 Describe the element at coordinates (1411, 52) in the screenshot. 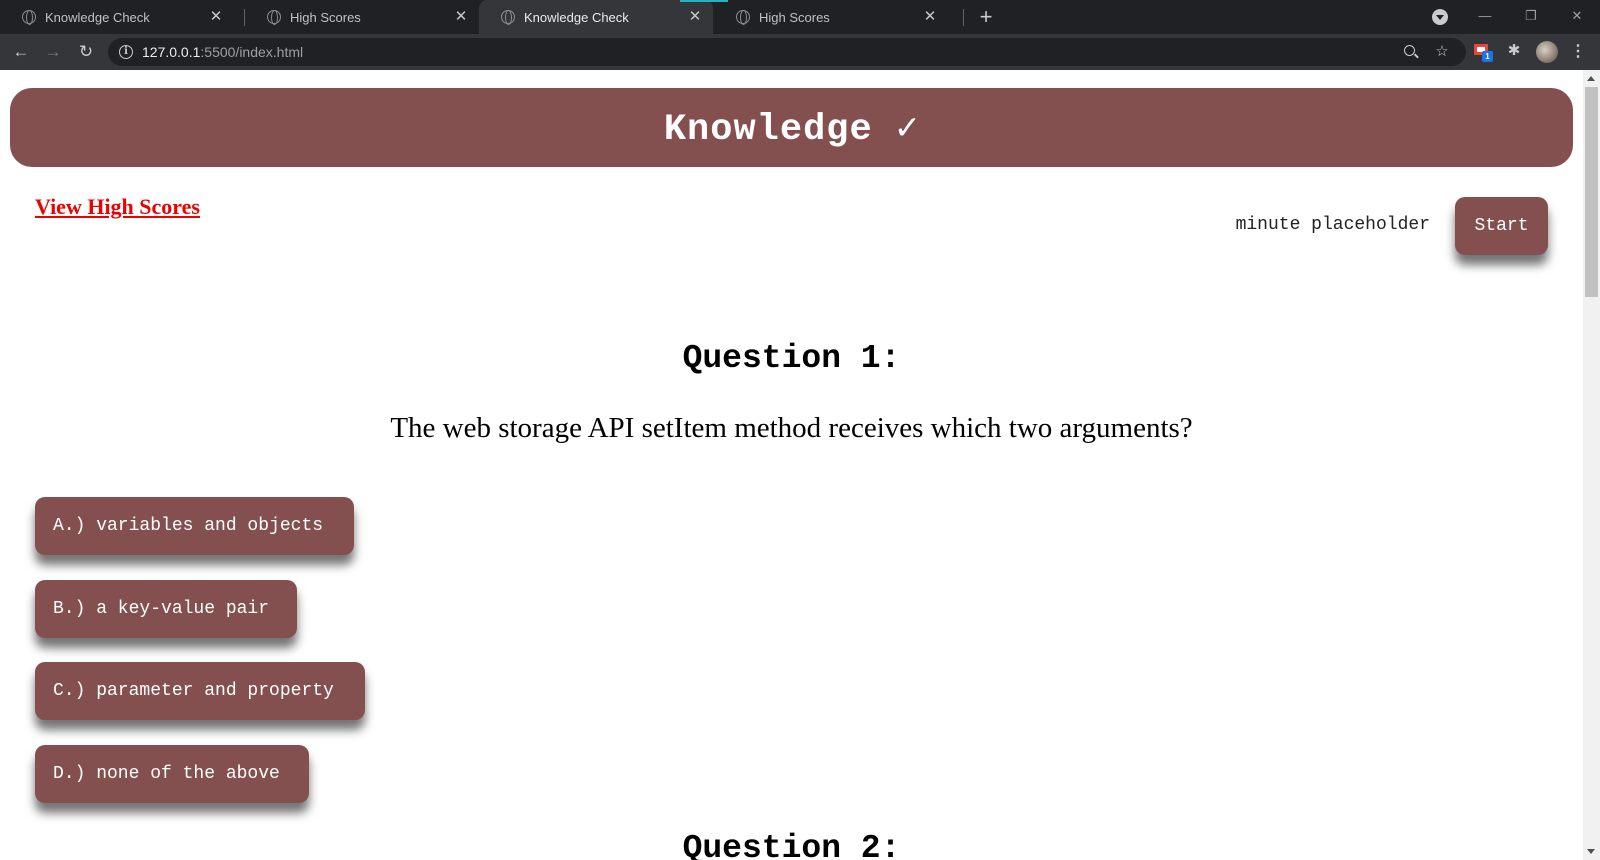

I see `zoom-icon` at that location.